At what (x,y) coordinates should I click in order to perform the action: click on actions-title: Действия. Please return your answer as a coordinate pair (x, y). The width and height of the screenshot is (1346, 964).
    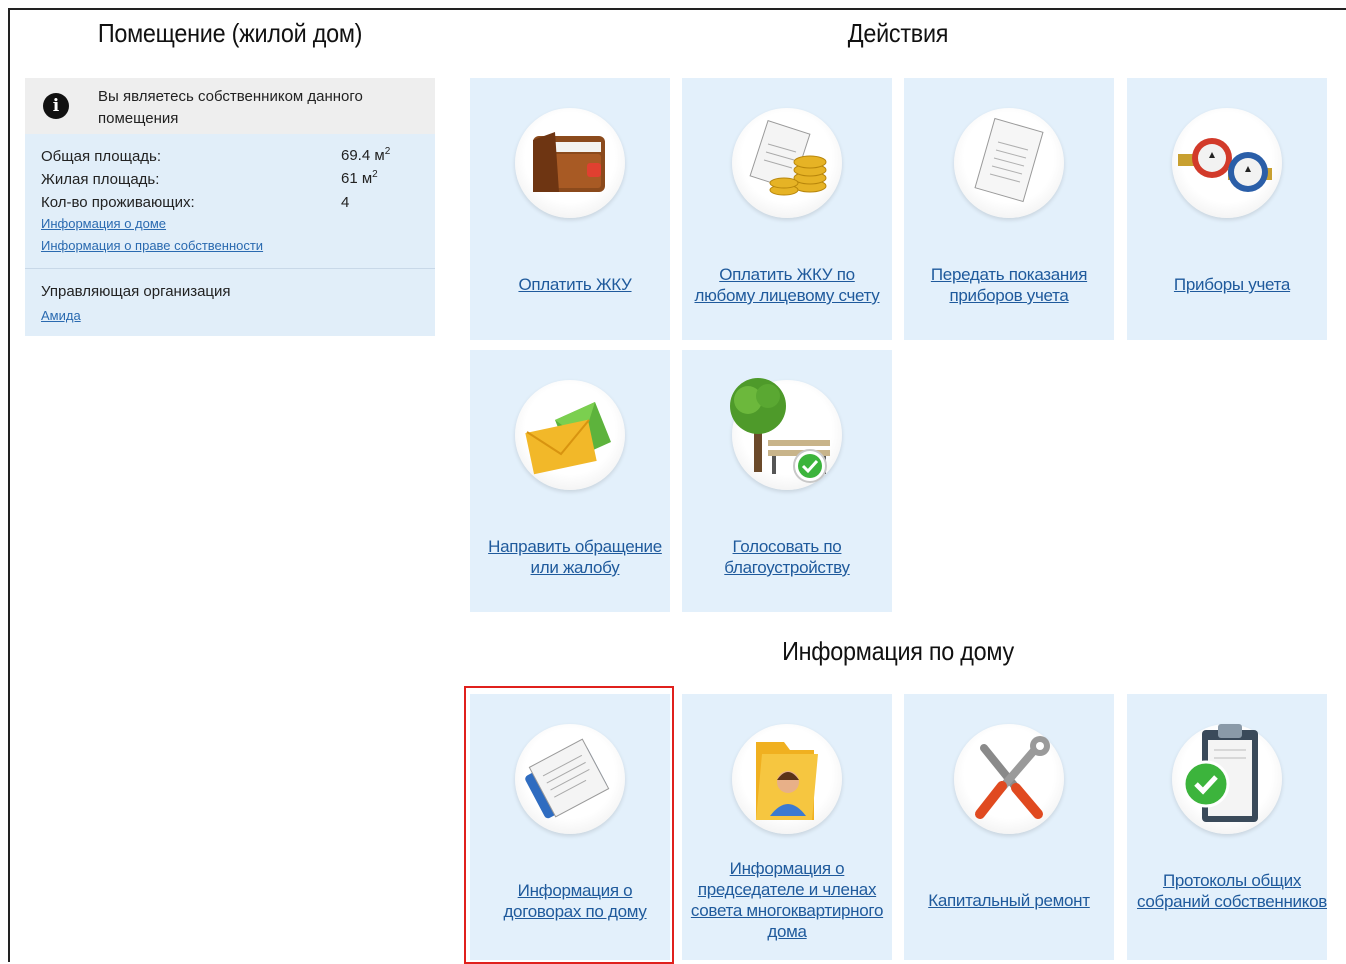
    Looking at the image, I should click on (898, 33).